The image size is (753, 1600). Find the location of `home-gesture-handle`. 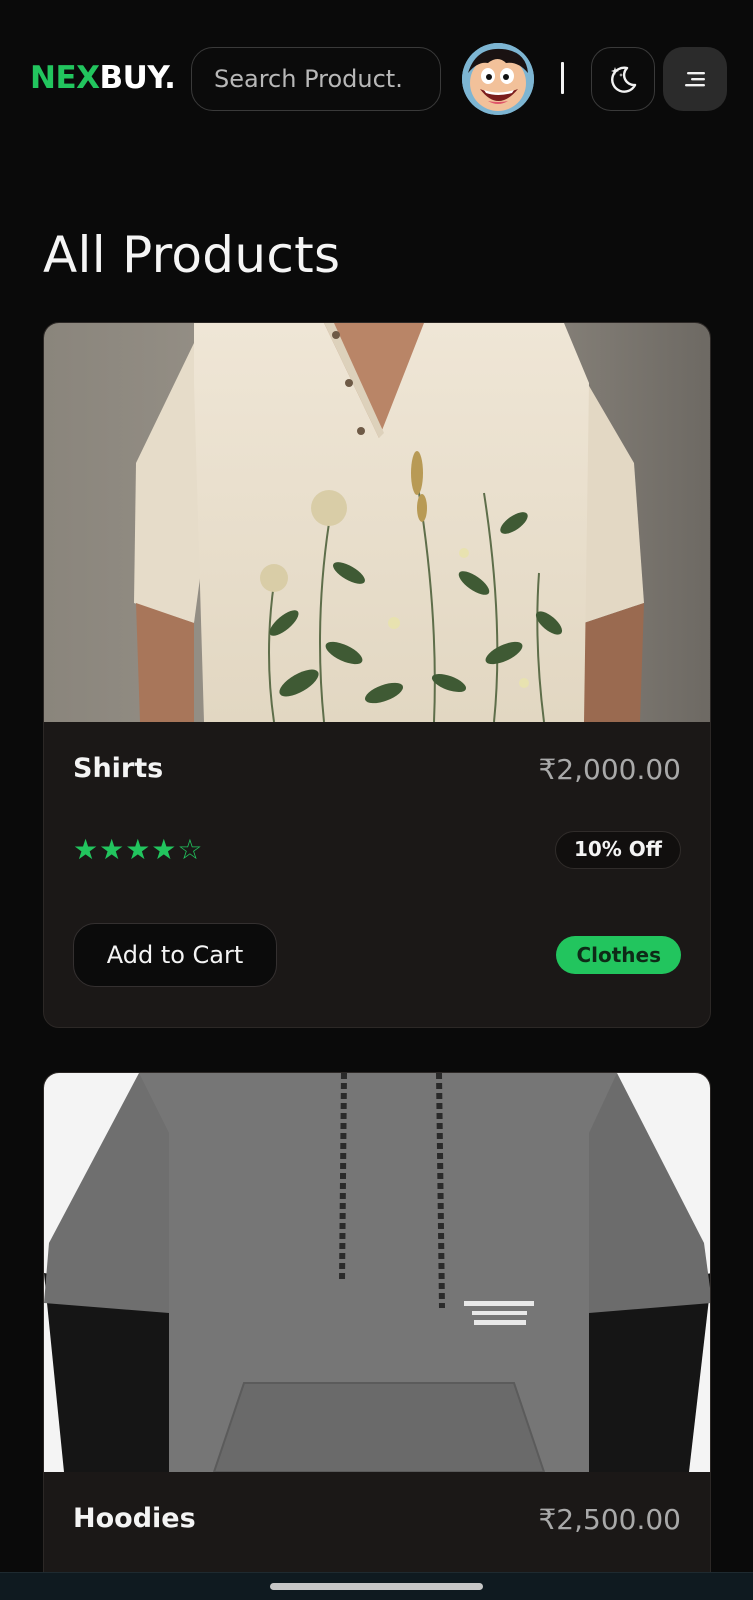

home-gesture-handle is located at coordinates (376, 1586).